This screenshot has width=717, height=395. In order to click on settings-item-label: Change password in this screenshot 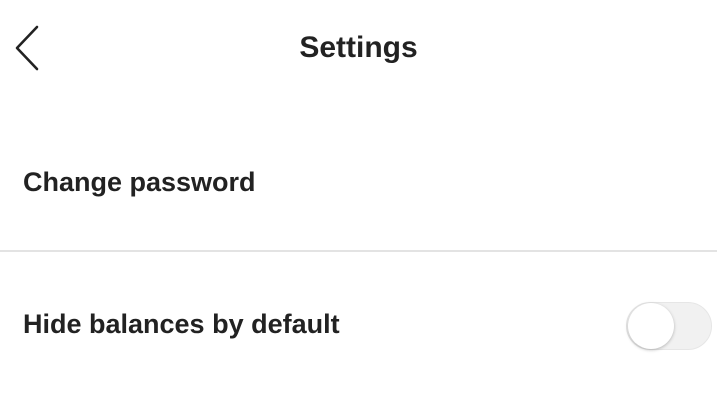, I will do `click(139, 182)`.